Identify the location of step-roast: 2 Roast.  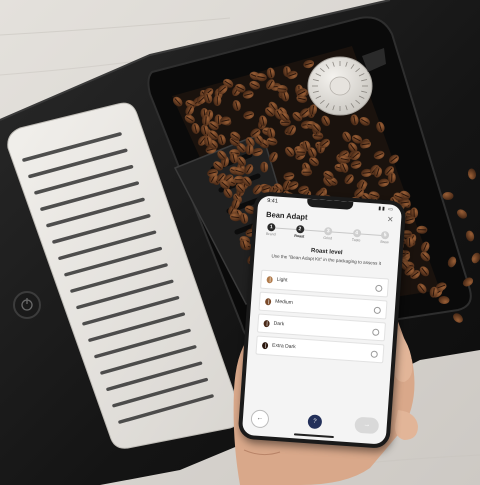
(299, 231).